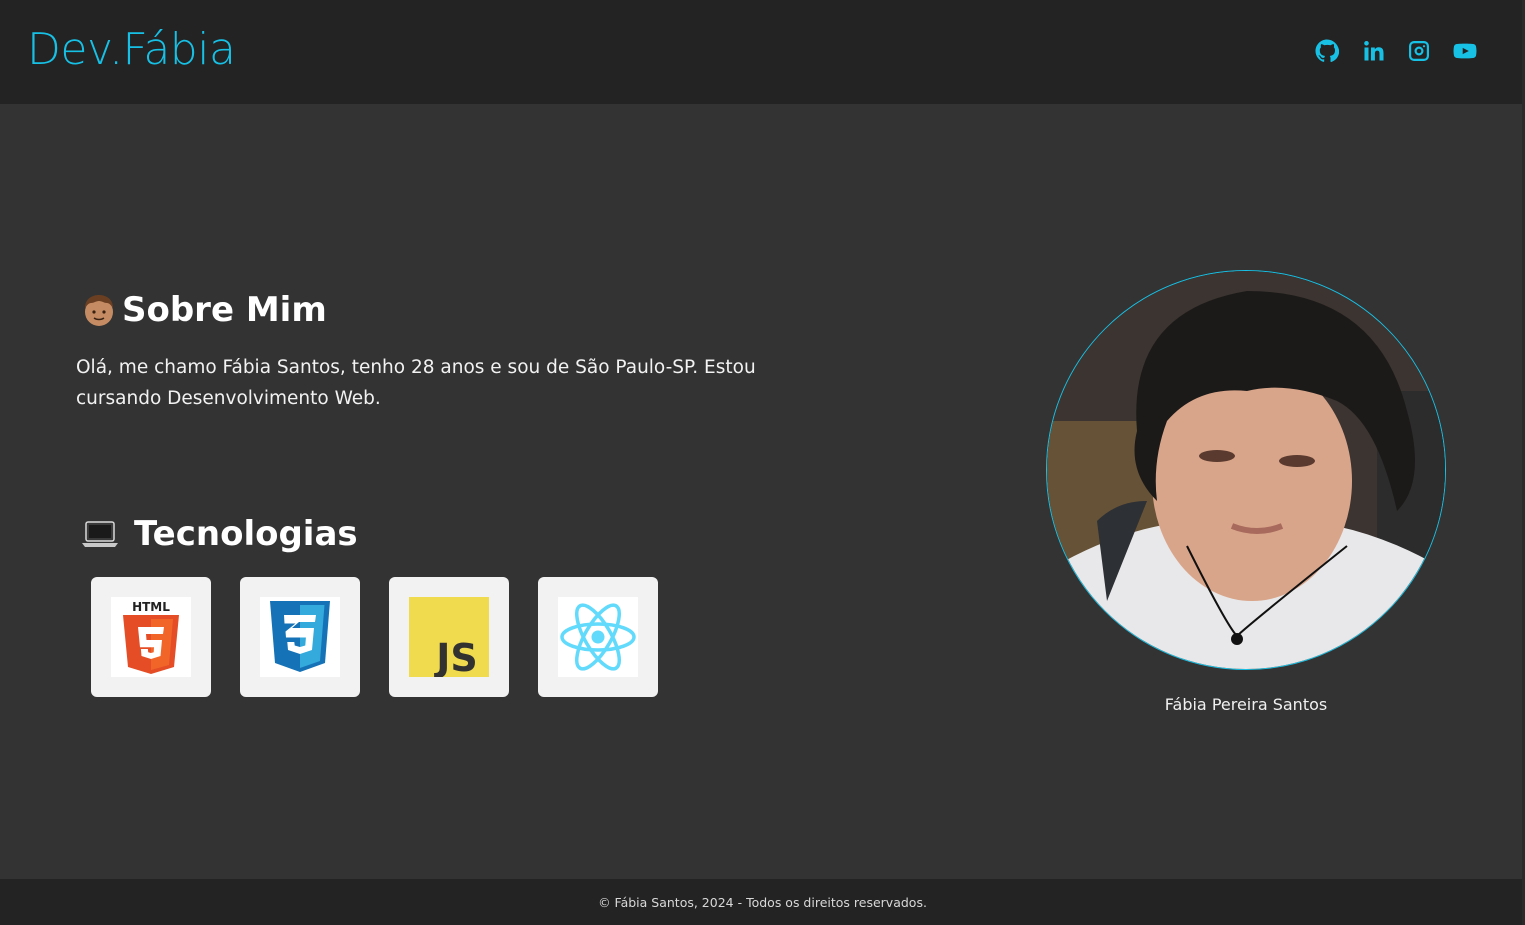 The width and height of the screenshot is (1525, 925). I want to click on instagram-icon, so click(1419, 51).